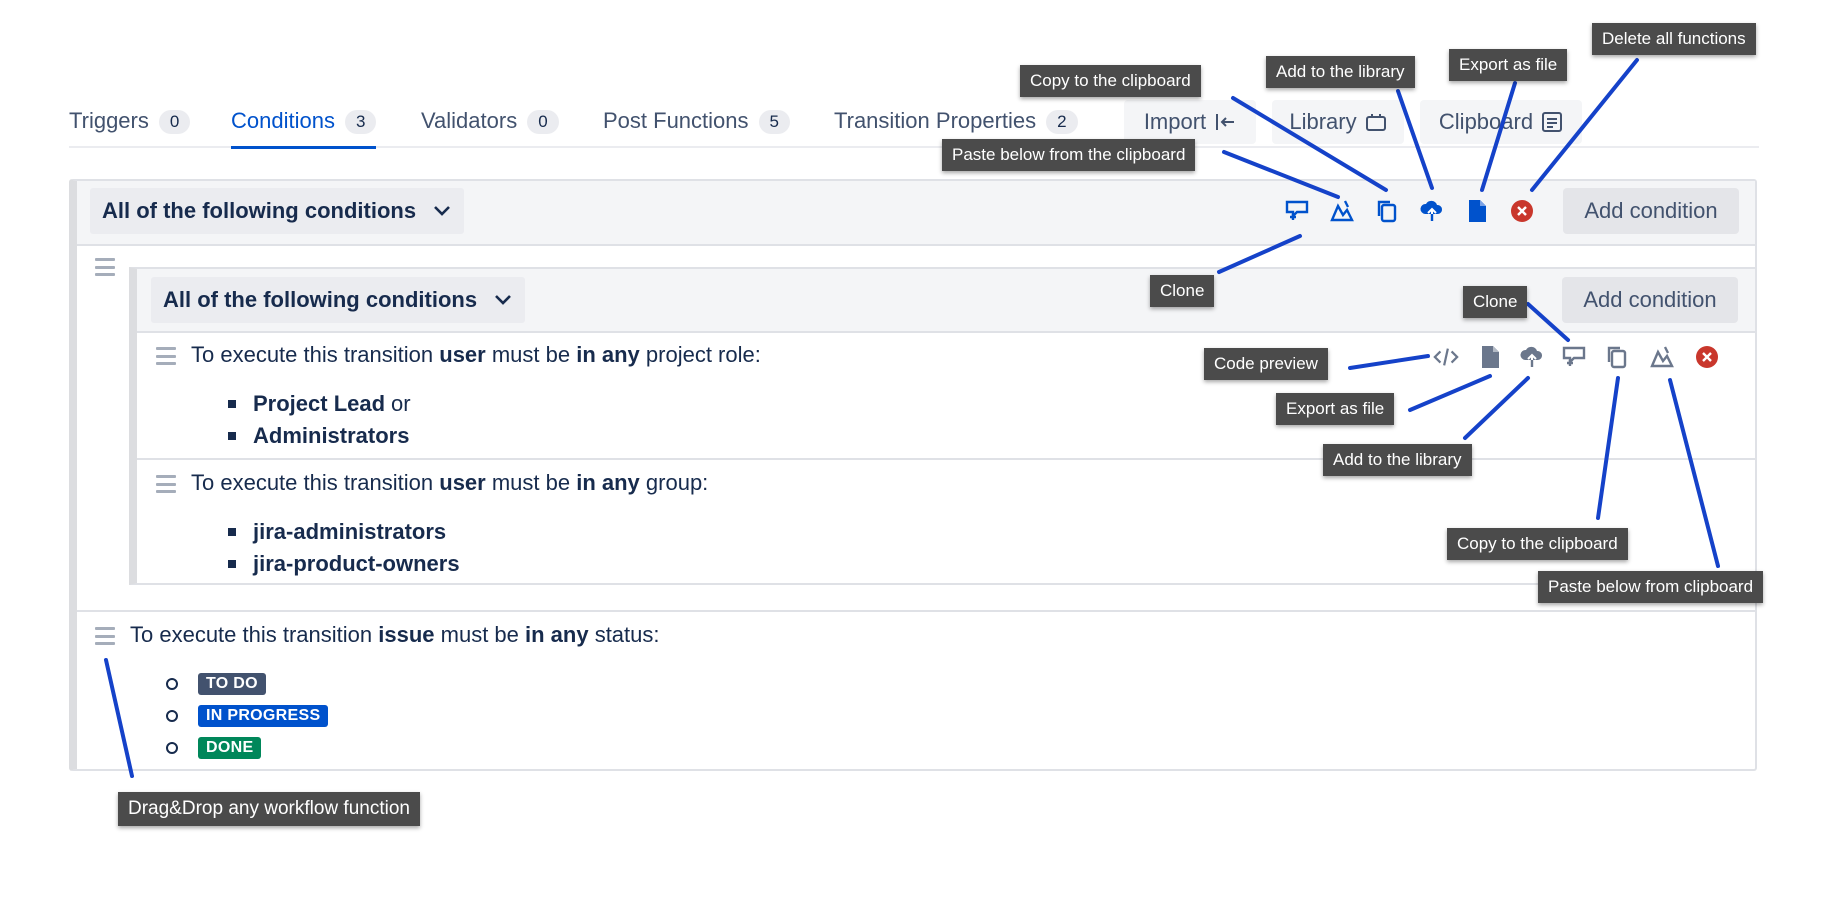 The height and width of the screenshot is (900, 1827). Describe the element at coordinates (1062, 122) in the screenshot. I see `tab-count-badge: 2` at that location.